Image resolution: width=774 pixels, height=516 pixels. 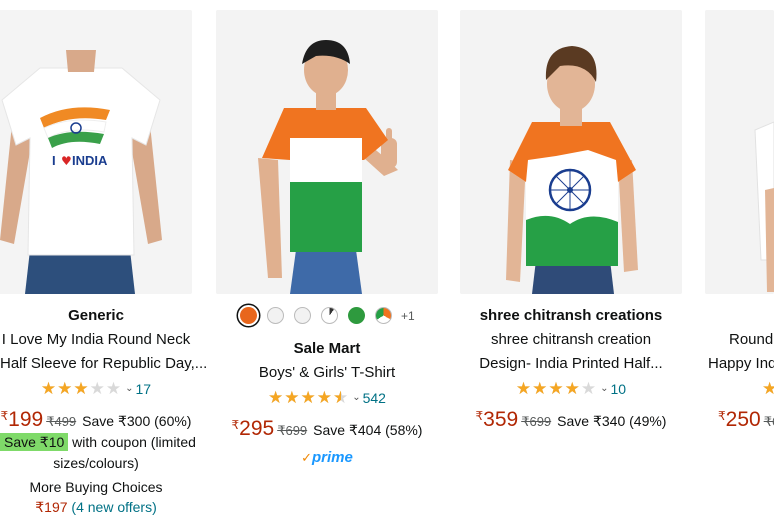 What do you see at coordinates (134, 442) in the screenshot?
I see `coupon-text: with coupon (limited` at bounding box center [134, 442].